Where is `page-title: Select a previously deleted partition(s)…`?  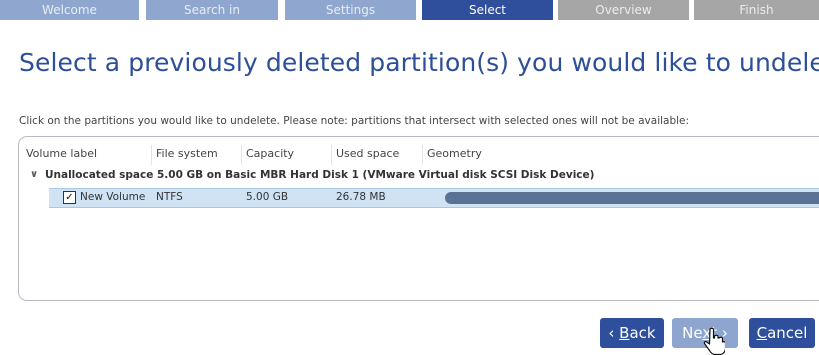 page-title: Select a previously deleted partition(s)… is located at coordinates (419, 62).